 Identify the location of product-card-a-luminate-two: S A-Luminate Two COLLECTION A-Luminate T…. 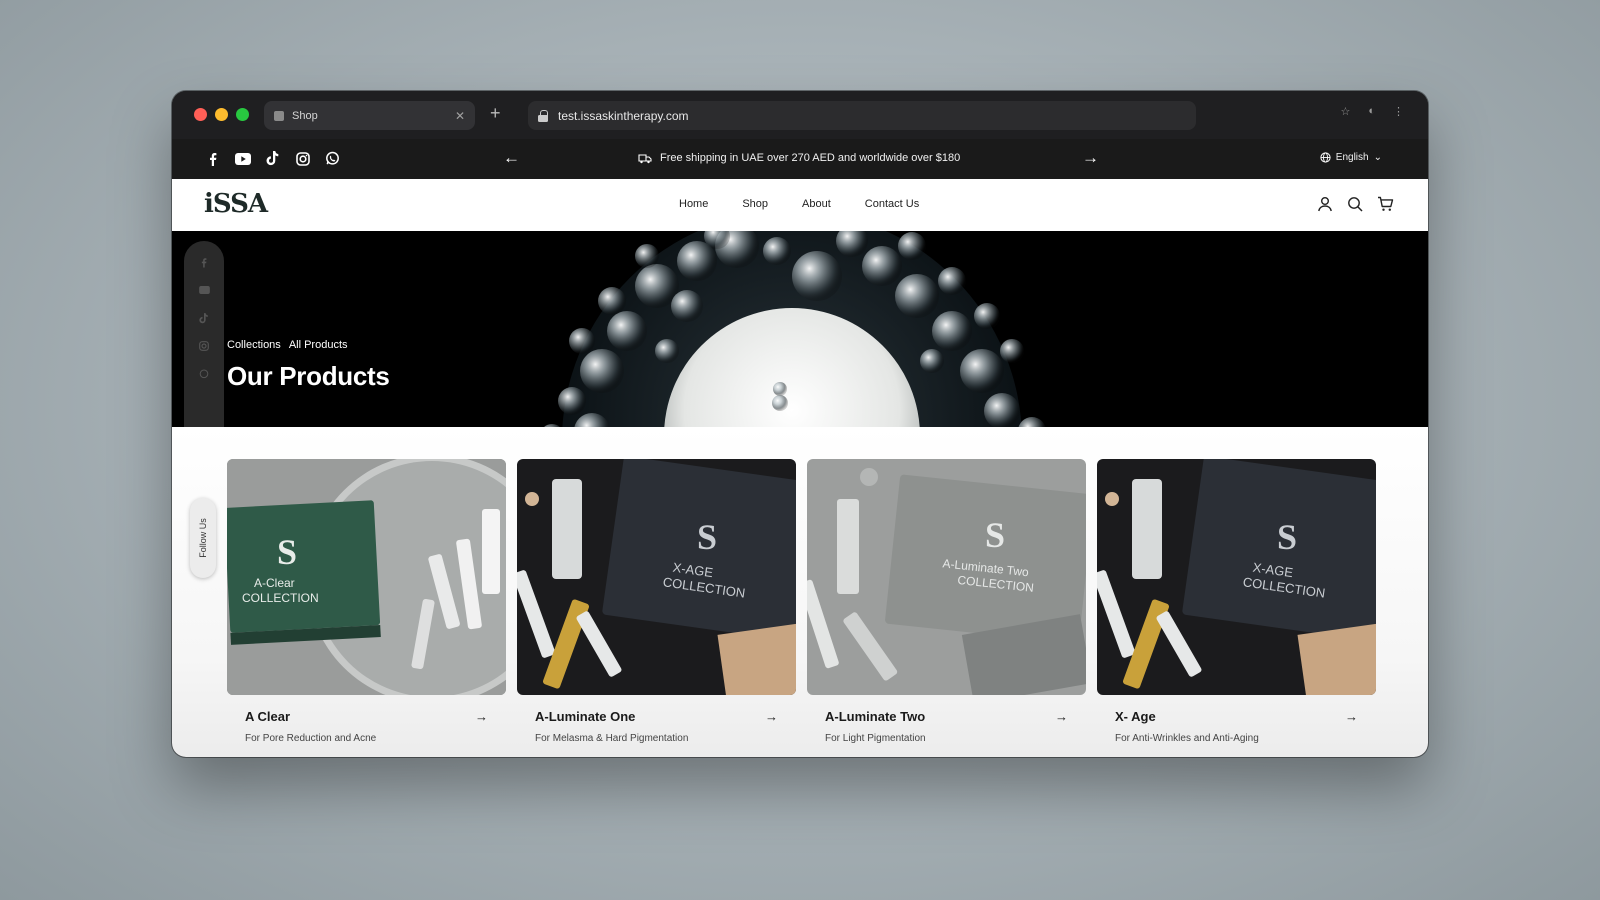
(946, 601).